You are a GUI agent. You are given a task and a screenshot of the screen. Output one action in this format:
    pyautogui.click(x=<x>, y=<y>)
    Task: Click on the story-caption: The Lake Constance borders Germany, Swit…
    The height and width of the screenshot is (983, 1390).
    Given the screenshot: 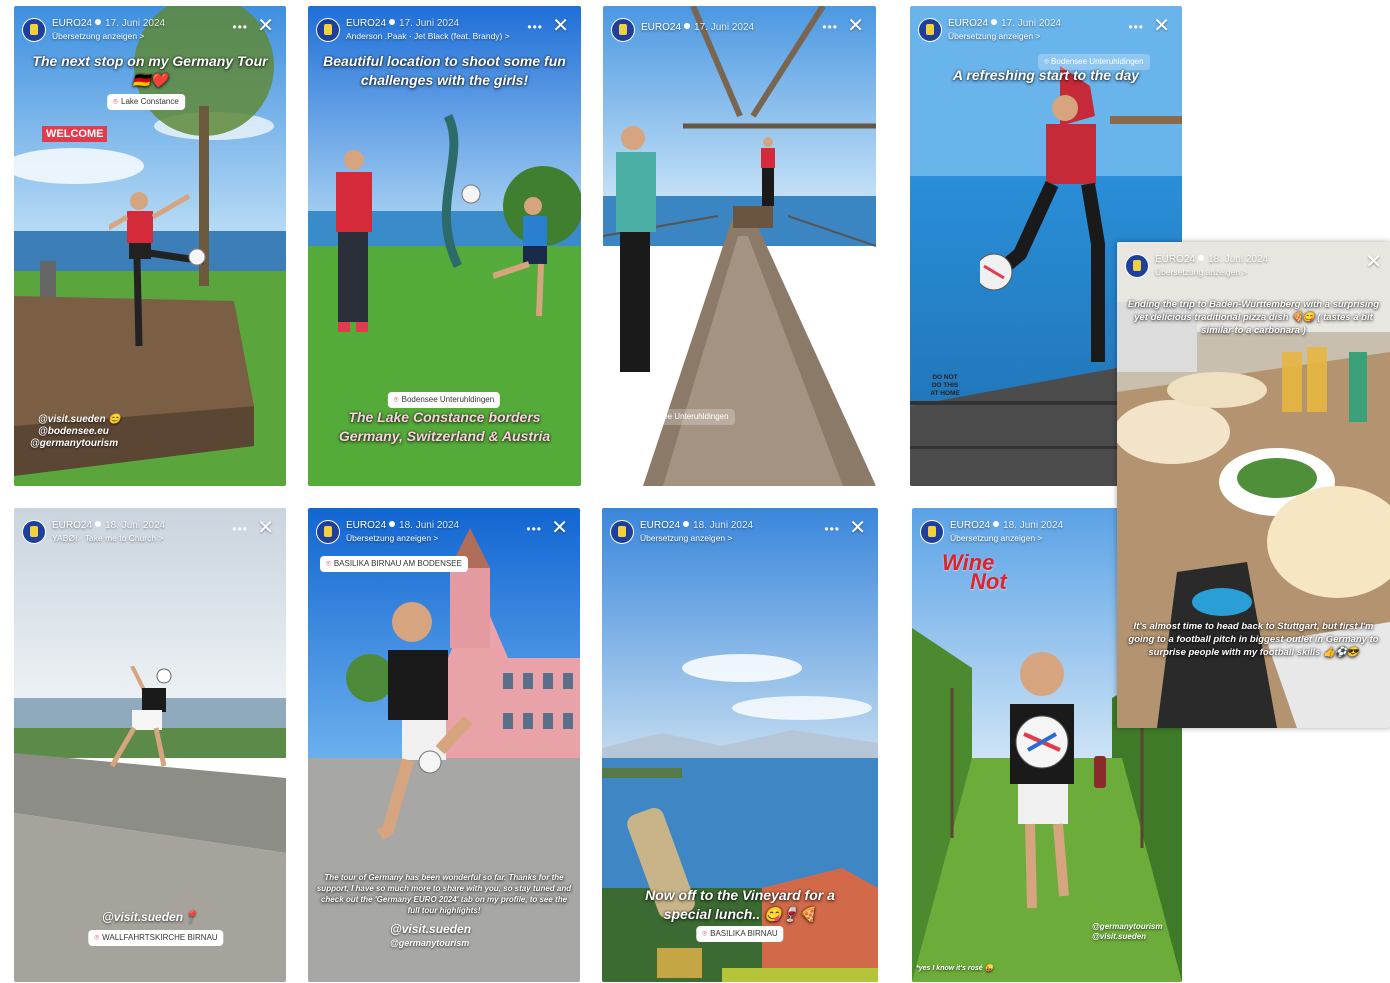 What is the action you would take?
    pyautogui.click(x=444, y=426)
    